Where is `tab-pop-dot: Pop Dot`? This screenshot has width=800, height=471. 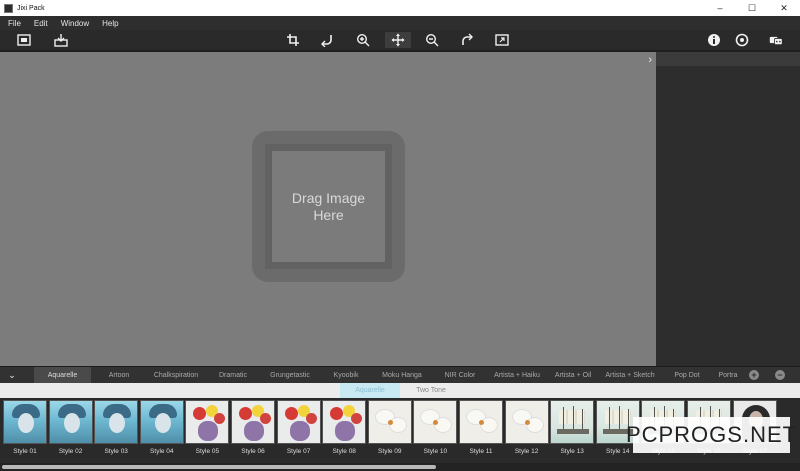 tab-pop-dot: Pop Dot is located at coordinates (687, 375).